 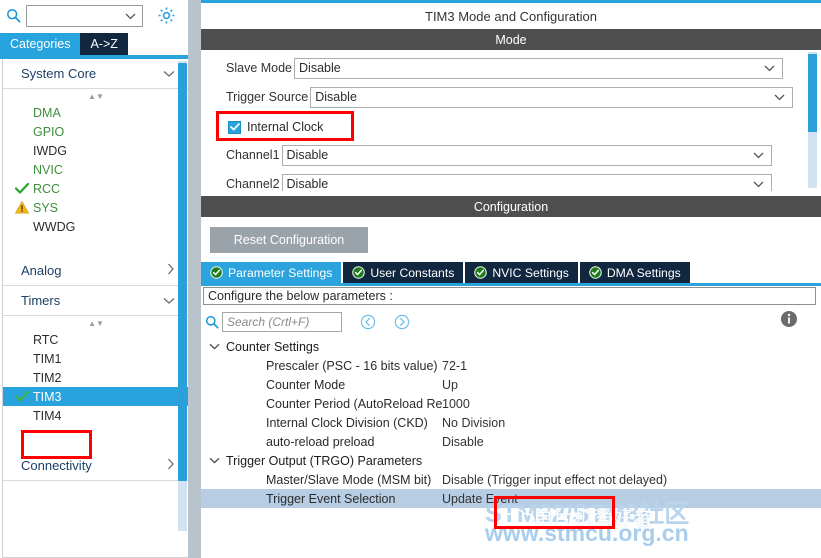 What do you see at coordinates (511, 16) in the screenshot?
I see `page-title: TIM3 Mode and Configuration` at bounding box center [511, 16].